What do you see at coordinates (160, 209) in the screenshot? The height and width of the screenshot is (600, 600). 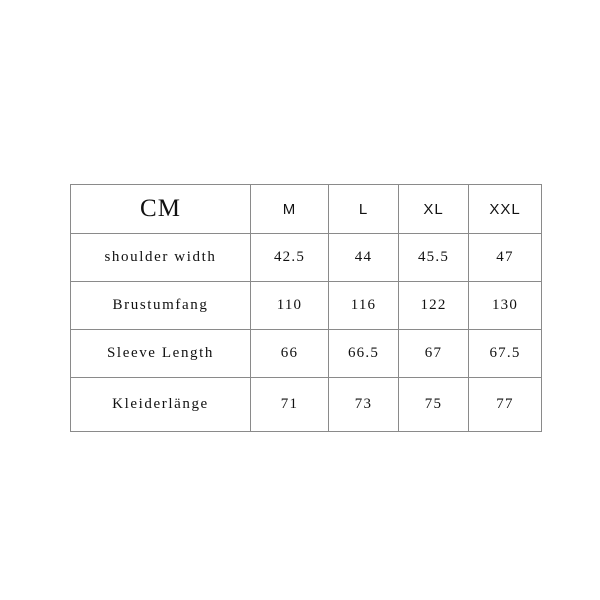 I see `unit-header-cell: CM` at bounding box center [160, 209].